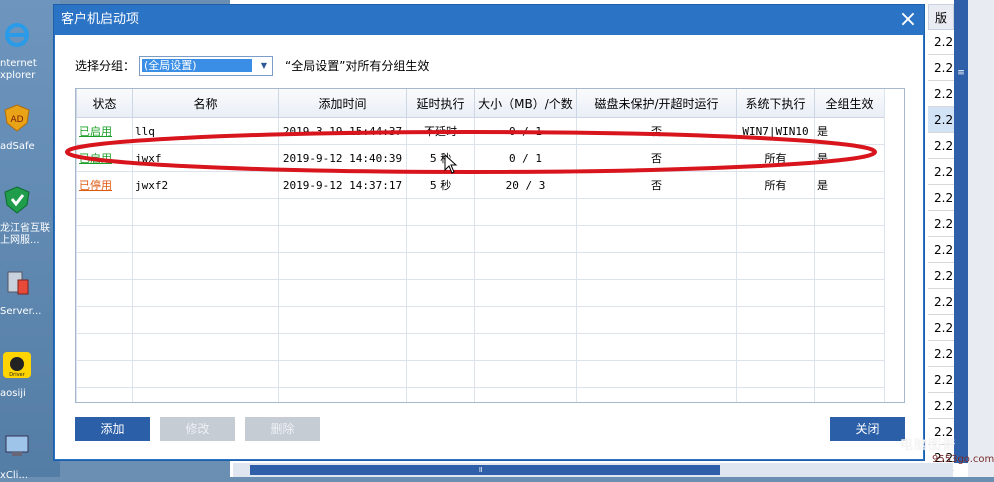 The height and width of the screenshot is (482, 994). What do you see at coordinates (525, 158) in the screenshot?
I see `size-cell: 0 / 1` at bounding box center [525, 158].